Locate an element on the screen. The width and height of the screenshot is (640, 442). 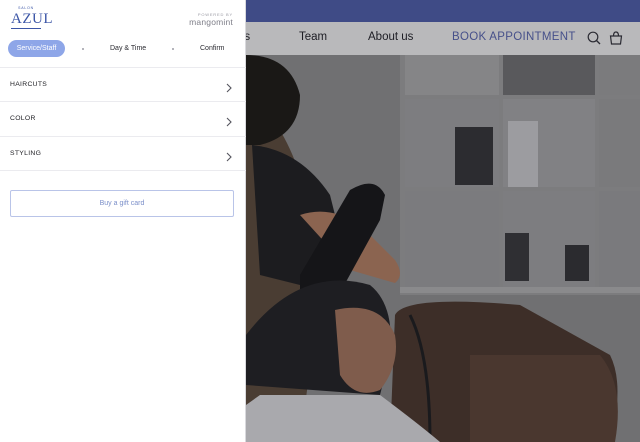
category-label: STYLING is located at coordinates (26, 153).